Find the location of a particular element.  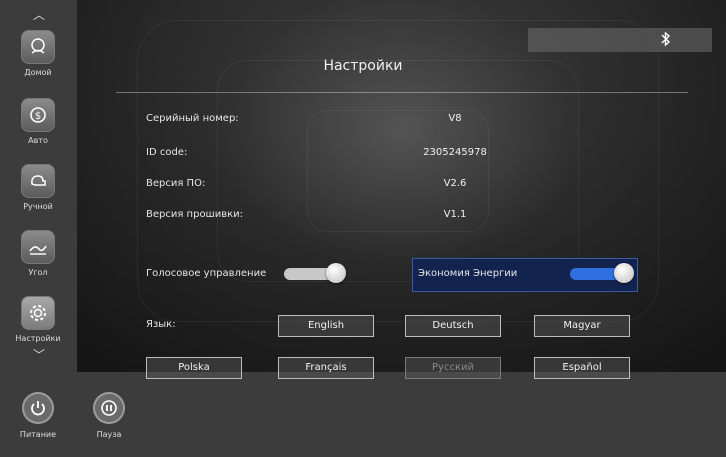

language-espanol-button: Español is located at coordinates (582, 368).